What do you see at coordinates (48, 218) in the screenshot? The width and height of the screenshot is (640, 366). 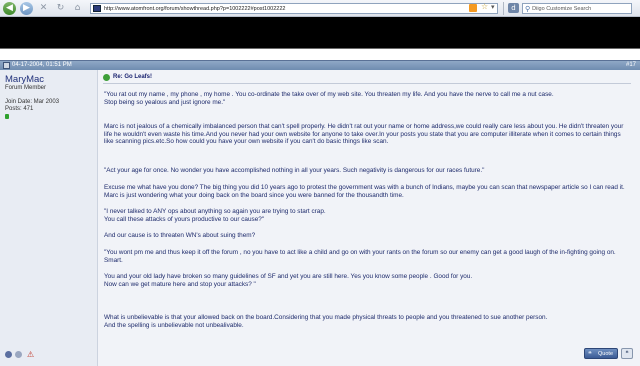 I see `user-info-panel` at bounding box center [48, 218].